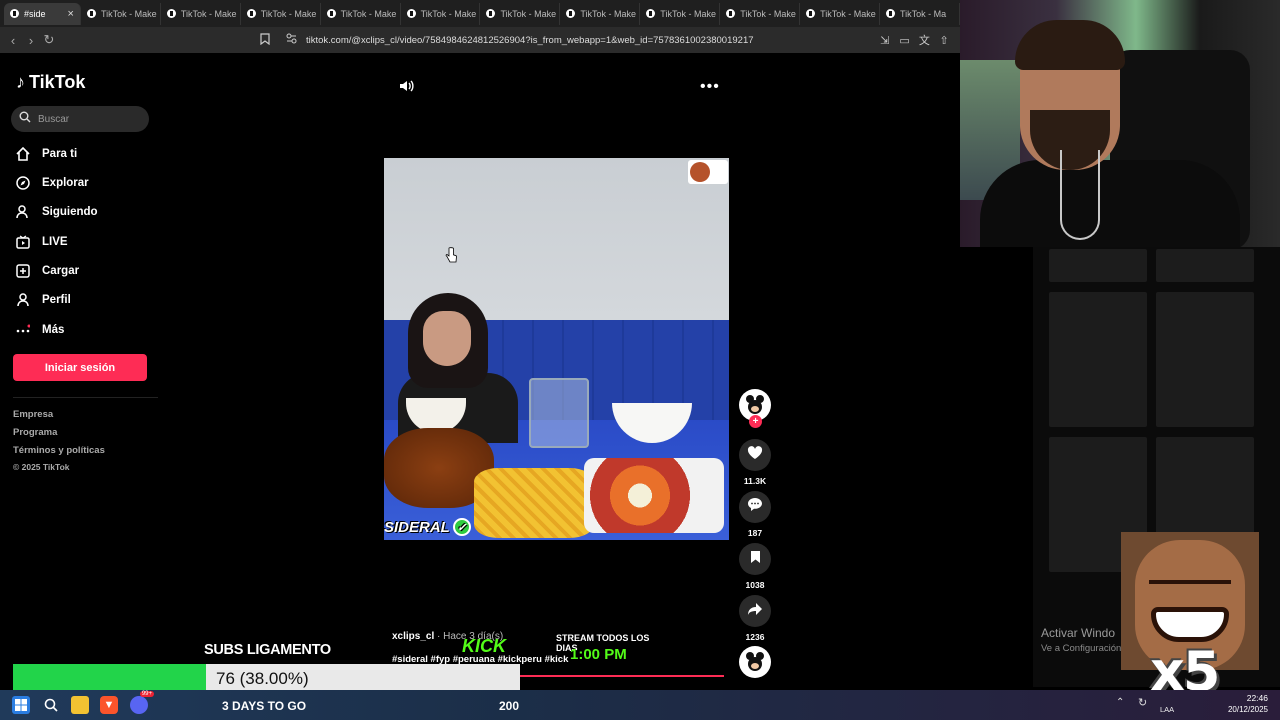 The image size is (1280, 720). I want to click on footer-link-empresa: Empresa, so click(33, 414).